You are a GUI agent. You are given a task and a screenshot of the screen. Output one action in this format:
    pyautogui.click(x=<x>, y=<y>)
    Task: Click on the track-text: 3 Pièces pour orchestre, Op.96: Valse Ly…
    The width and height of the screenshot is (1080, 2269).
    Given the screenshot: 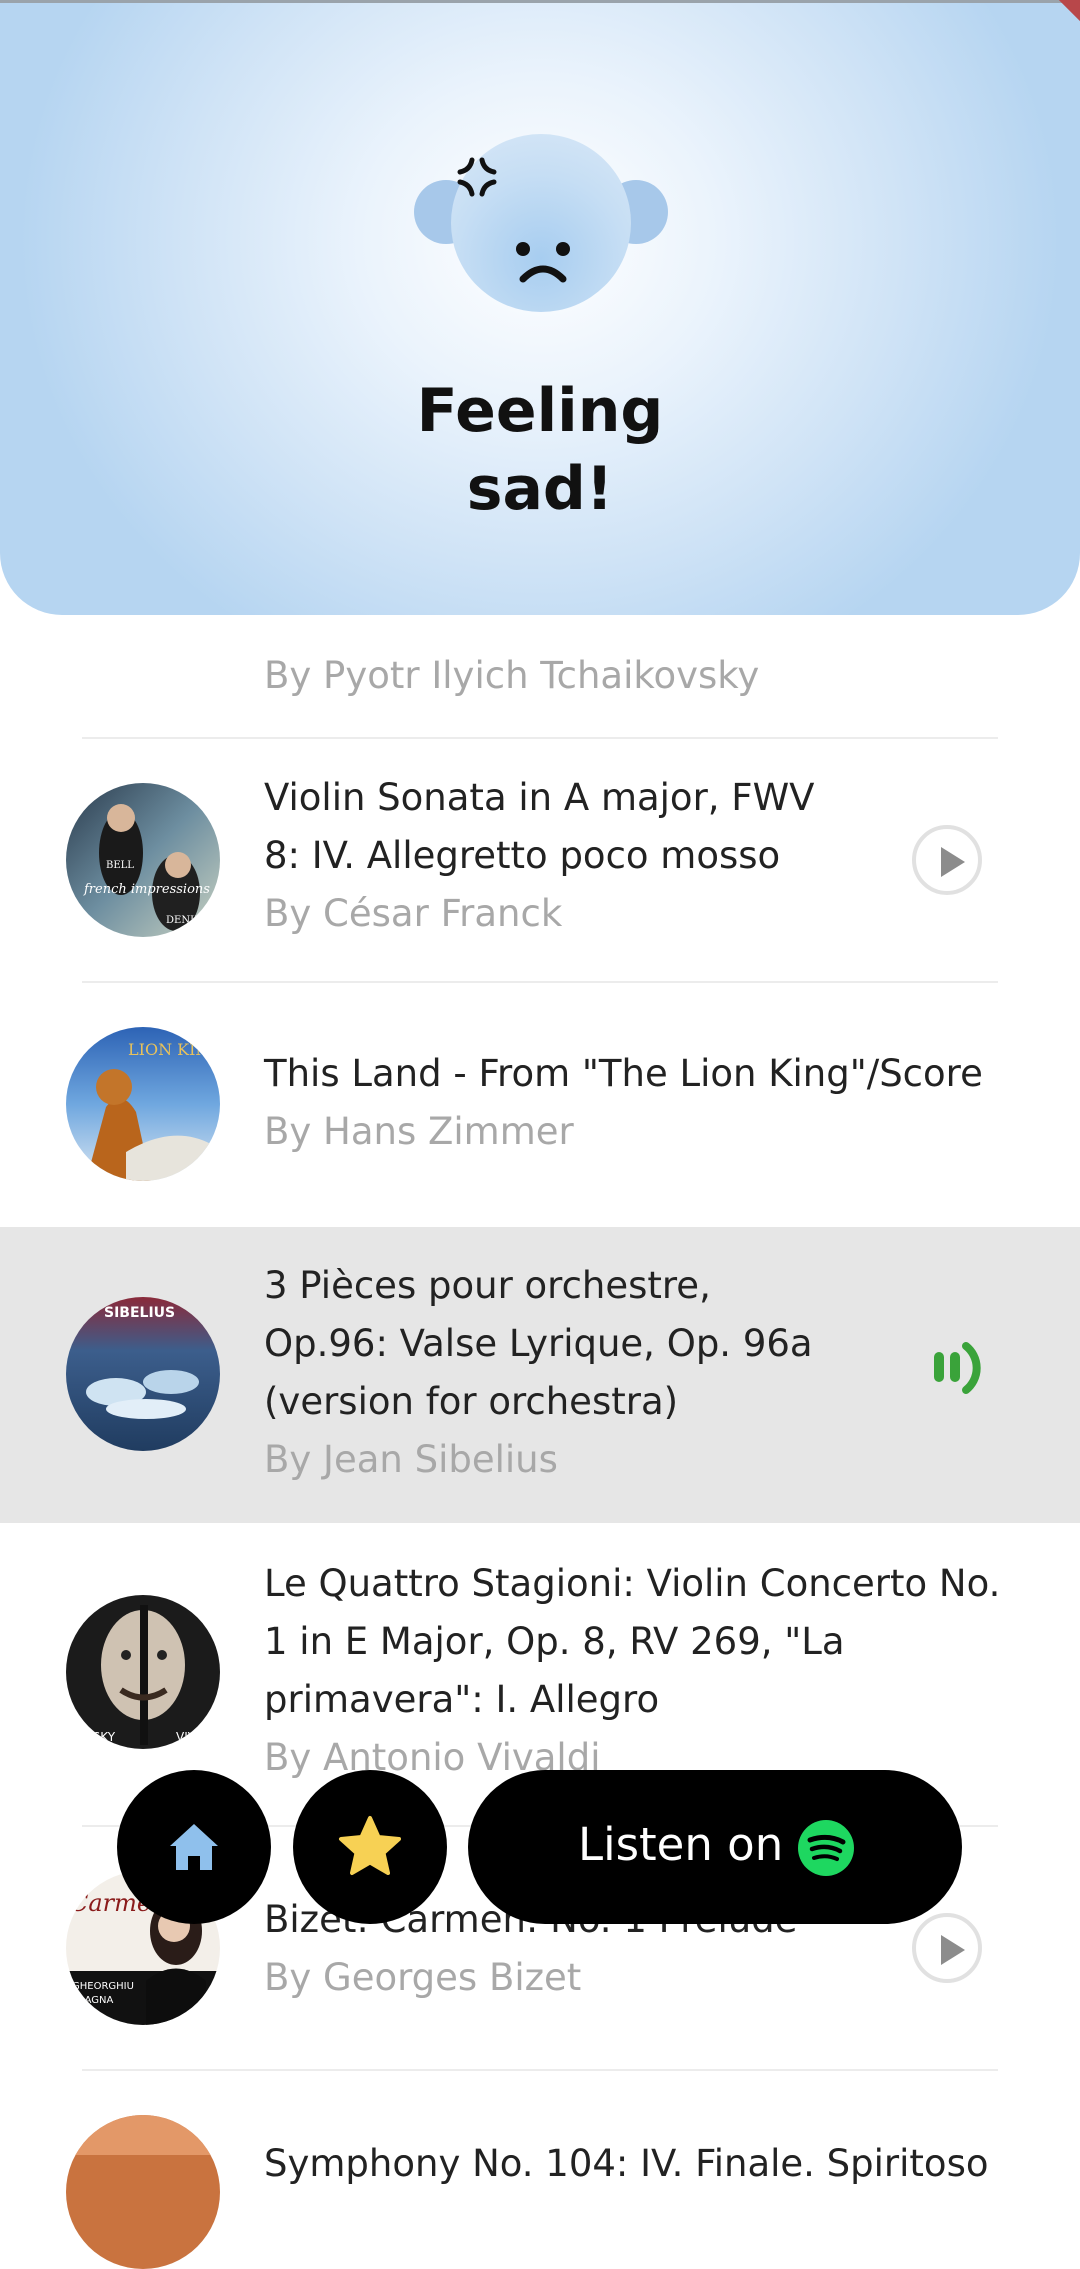 What is the action you would take?
    pyautogui.click(x=649, y=1373)
    